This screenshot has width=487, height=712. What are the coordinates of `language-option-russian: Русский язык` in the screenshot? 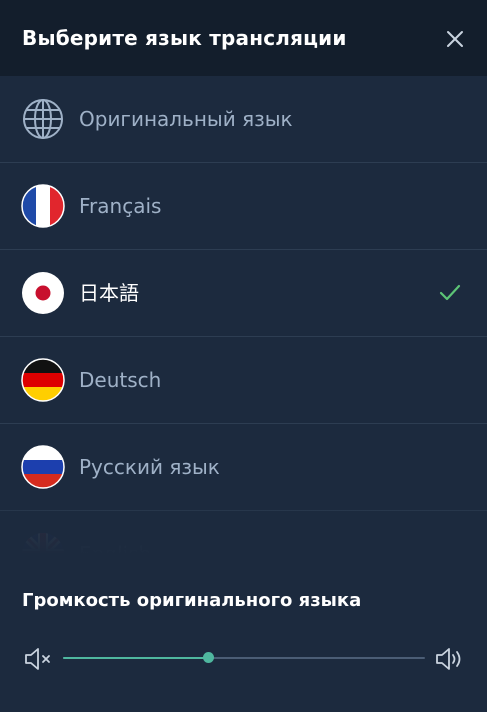 It's located at (243, 467).